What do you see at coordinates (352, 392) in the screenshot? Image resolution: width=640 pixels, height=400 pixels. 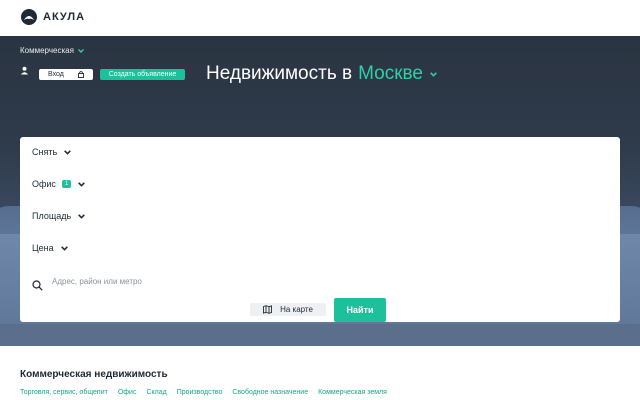 I see `category-link: Коммерческая земля` at bounding box center [352, 392].